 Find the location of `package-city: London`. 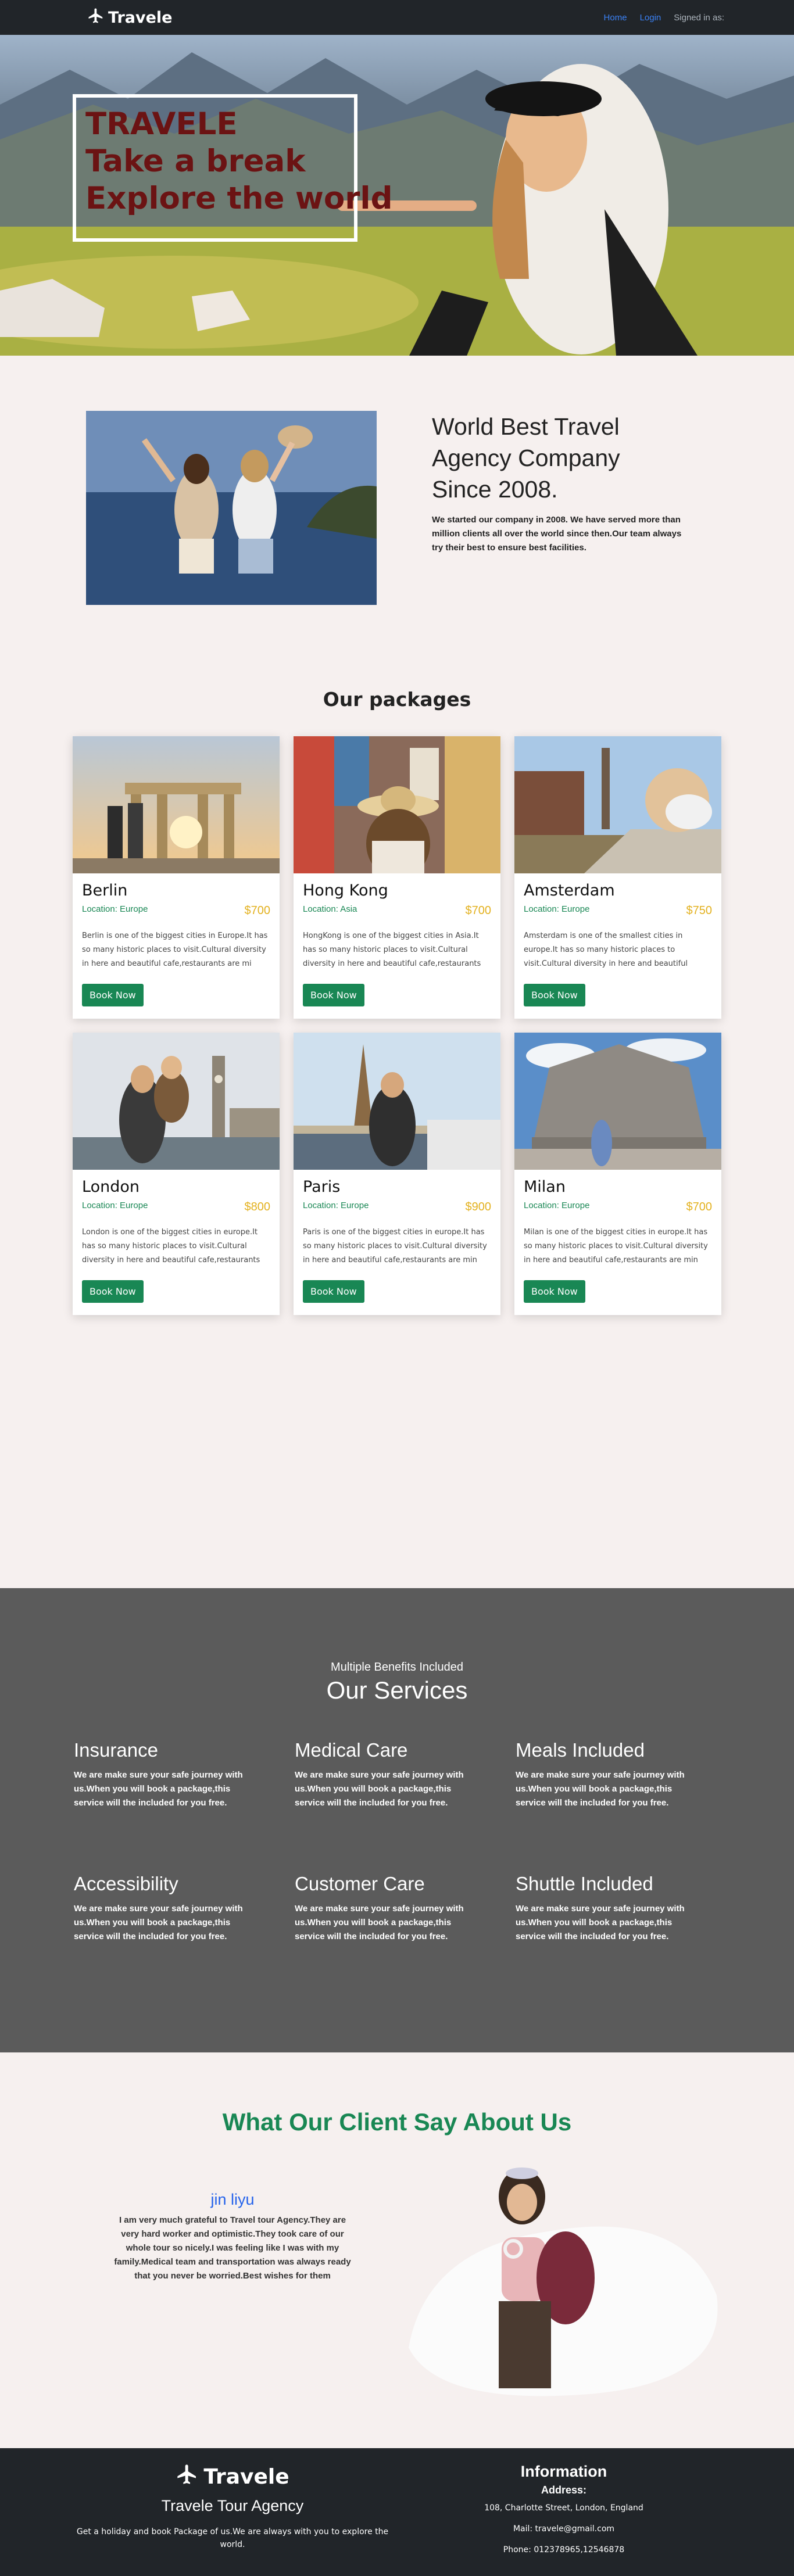

package-city: London is located at coordinates (111, 1187).